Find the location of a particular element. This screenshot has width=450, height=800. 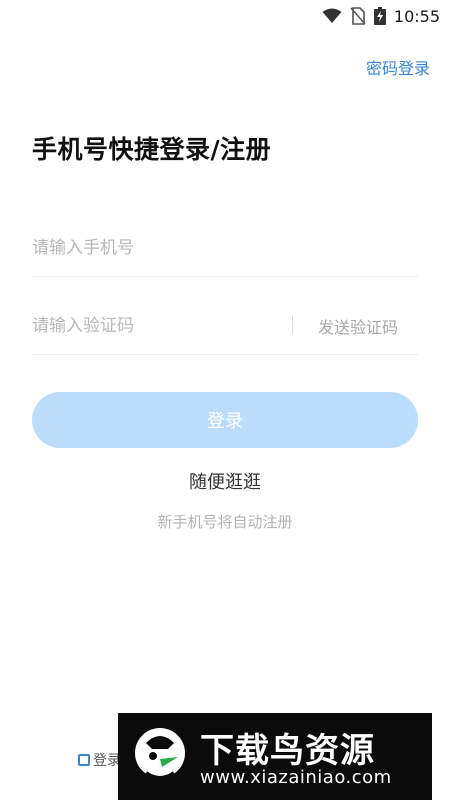

login-button: 登录 is located at coordinates (225, 420).